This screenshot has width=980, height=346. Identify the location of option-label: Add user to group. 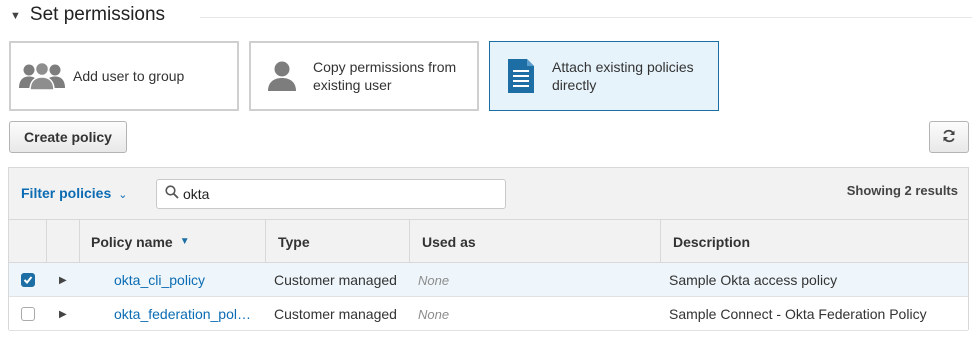
(129, 76).